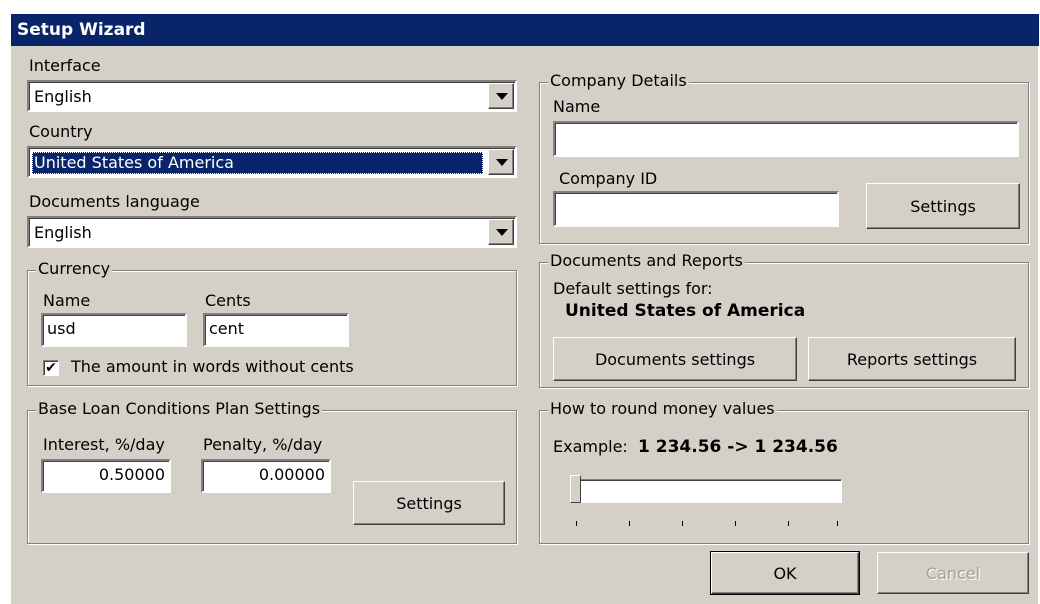 The height and width of the screenshot is (604, 1040). I want to click on slider-track, so click(708, 491).